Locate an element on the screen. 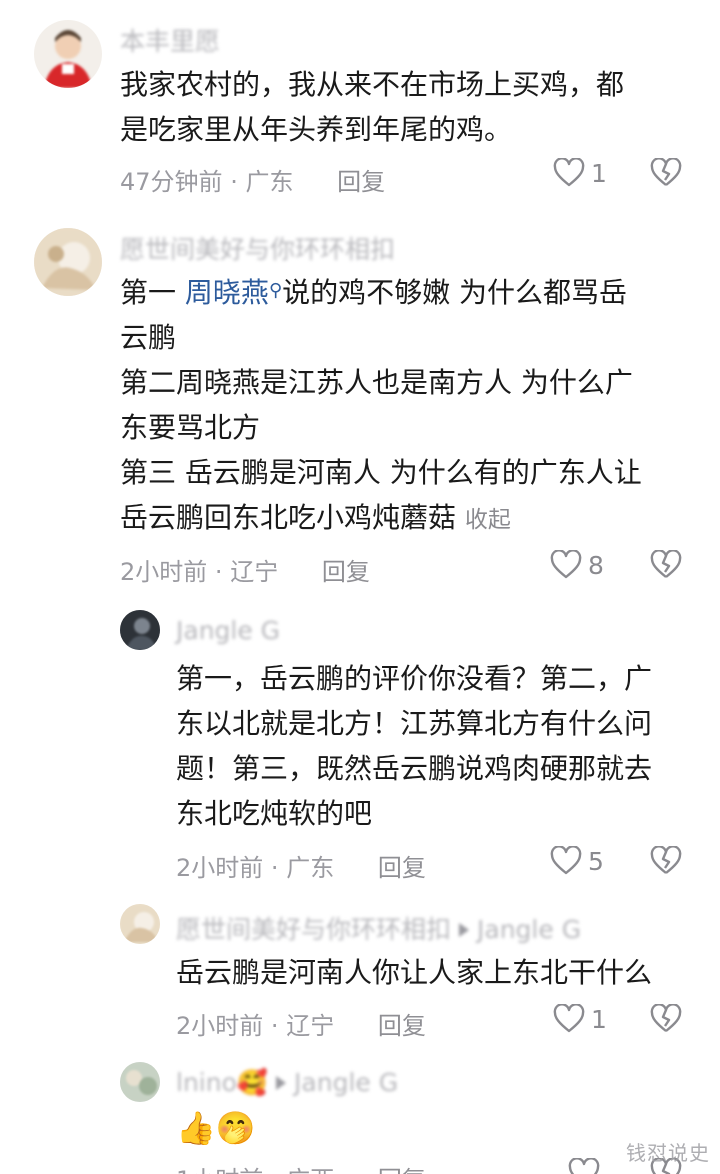 The image size is (720, 1174). like-count: 8 is located at coordinates (596, 565).